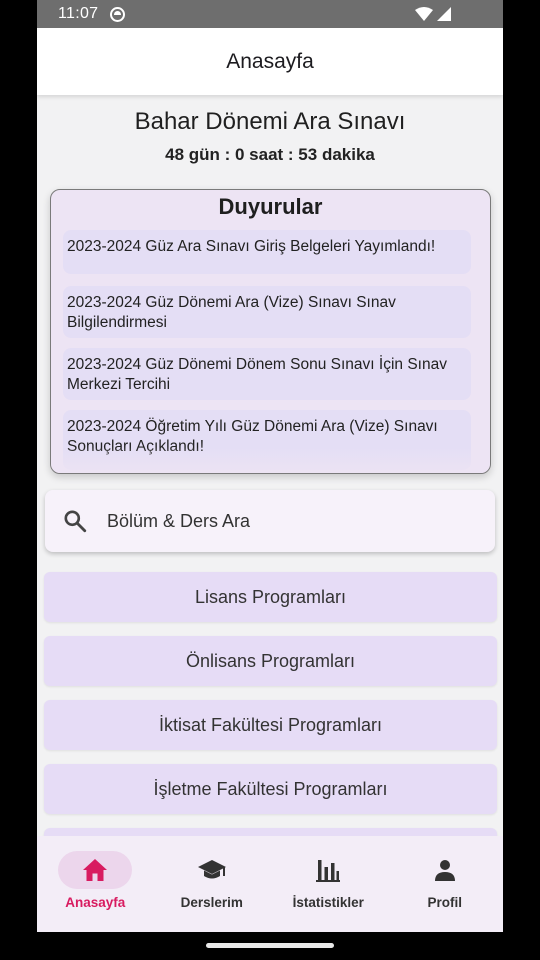 The height and width of the screenshot is (960, 540). I want to click on nav-label: Anasayfa, so click(95, 902).